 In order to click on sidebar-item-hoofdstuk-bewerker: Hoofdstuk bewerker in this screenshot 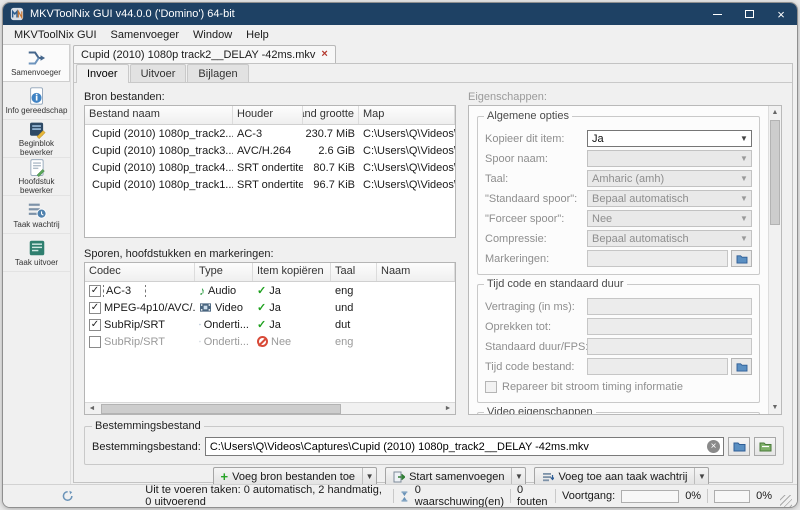, I will do `click(36, 177)`.